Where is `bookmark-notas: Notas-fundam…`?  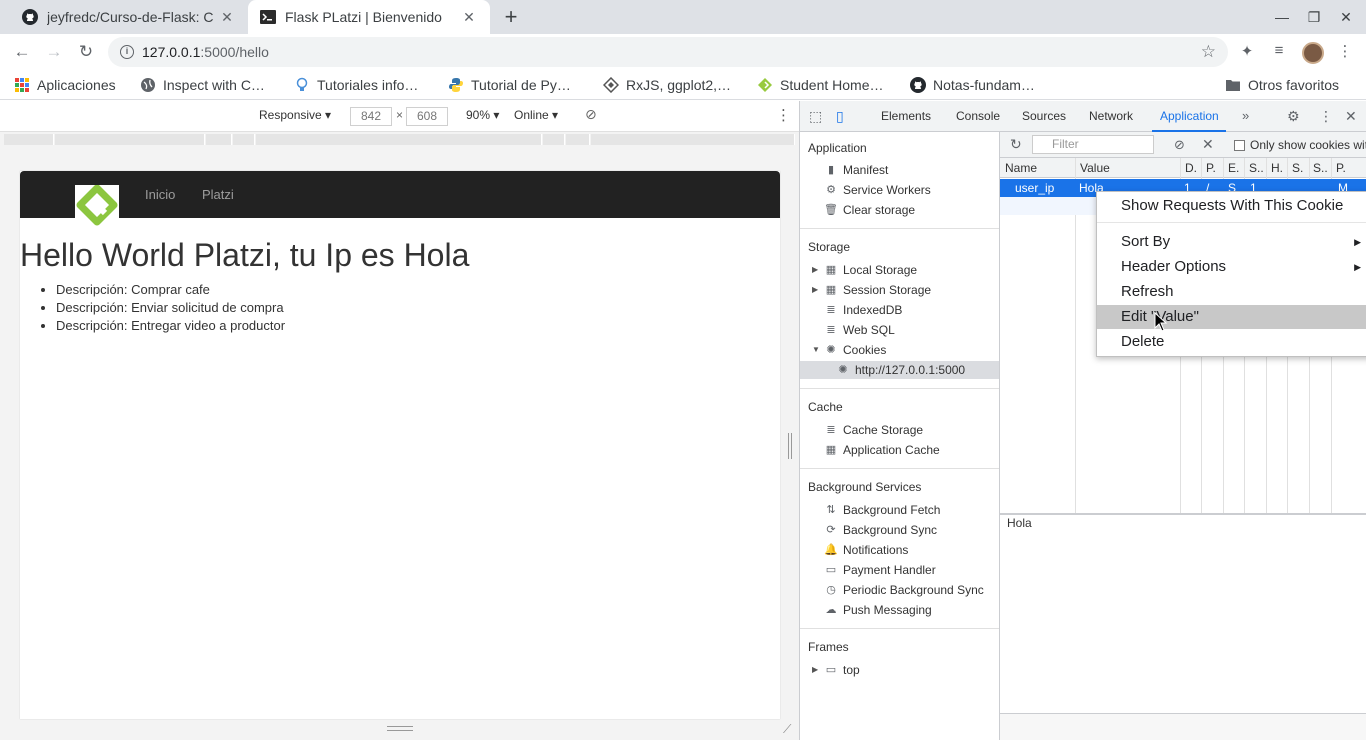
bookmark-notas: Notas-fundam… is located at coordinates (972, 85).